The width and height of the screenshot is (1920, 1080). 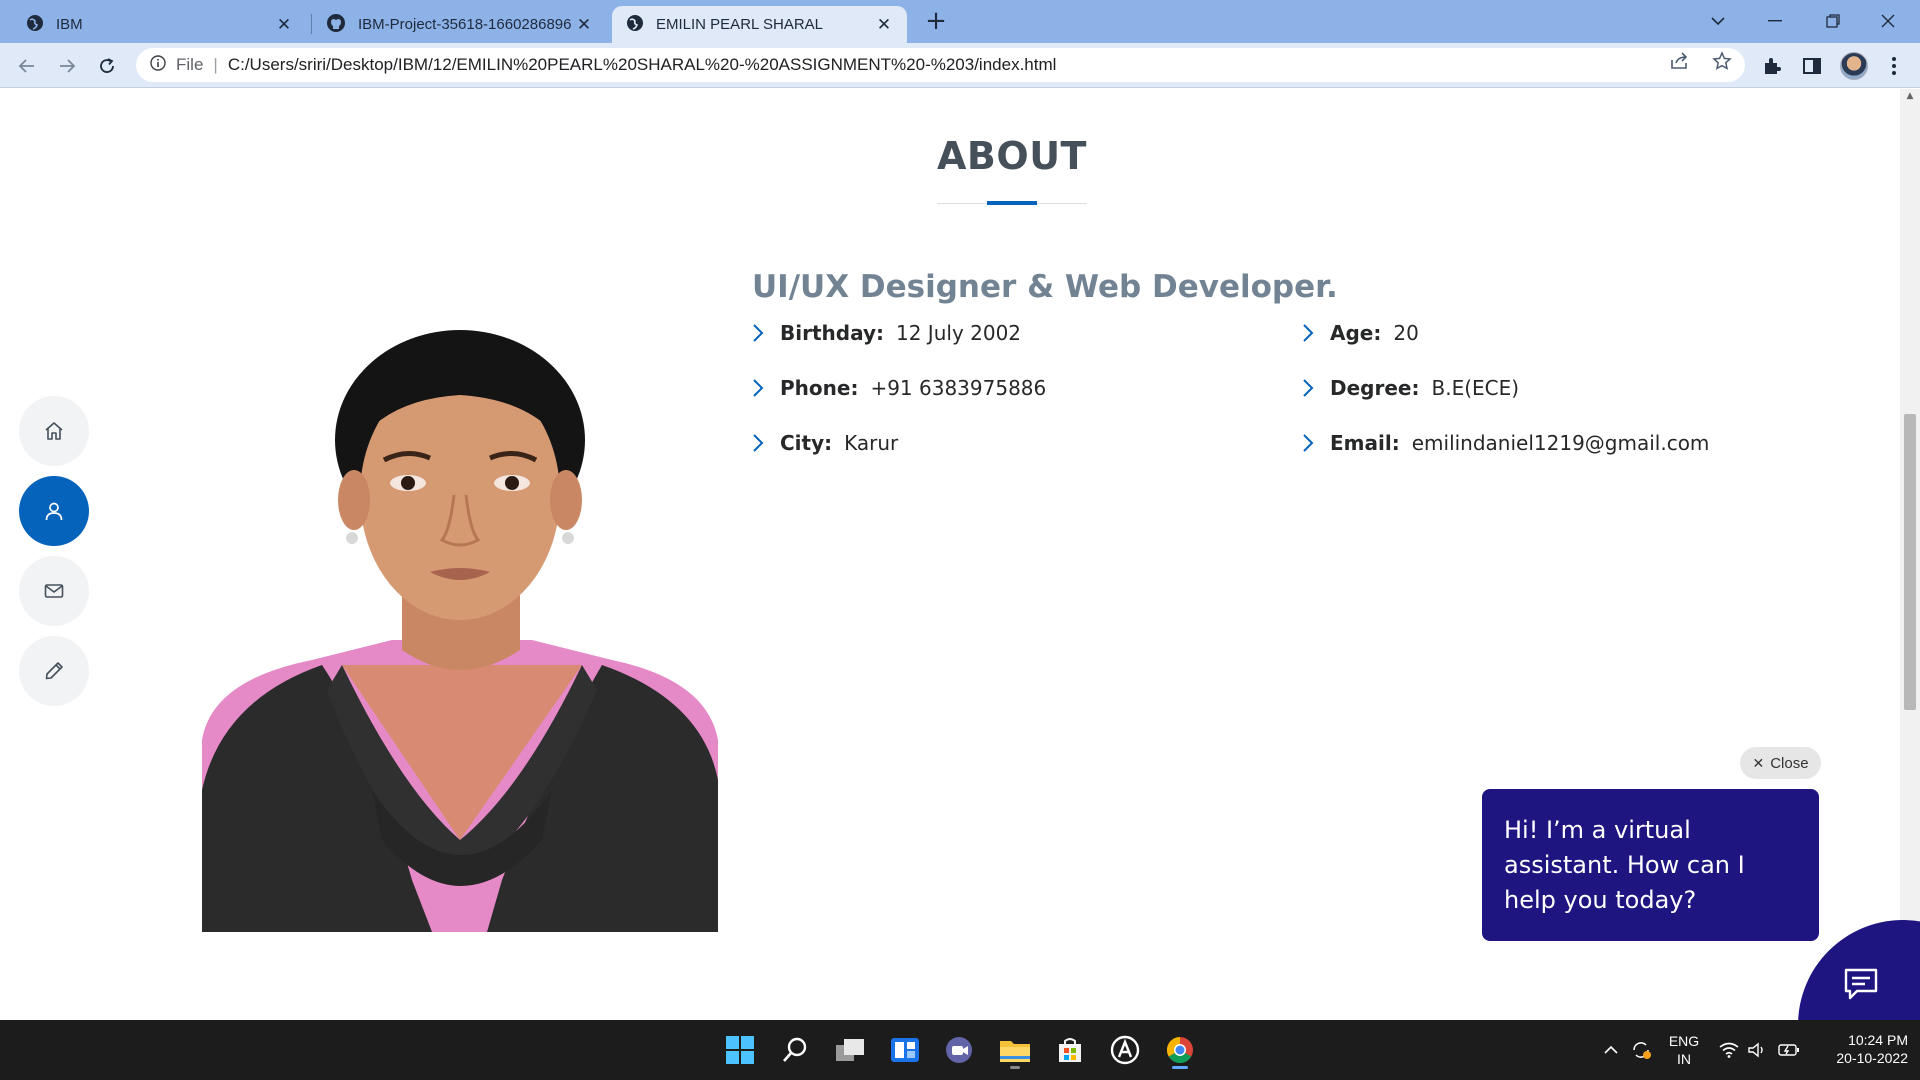 I want to click on windows-taskbar: ENG IN 10:24 PM 20-10-2022, so click(x=960, y=1050).